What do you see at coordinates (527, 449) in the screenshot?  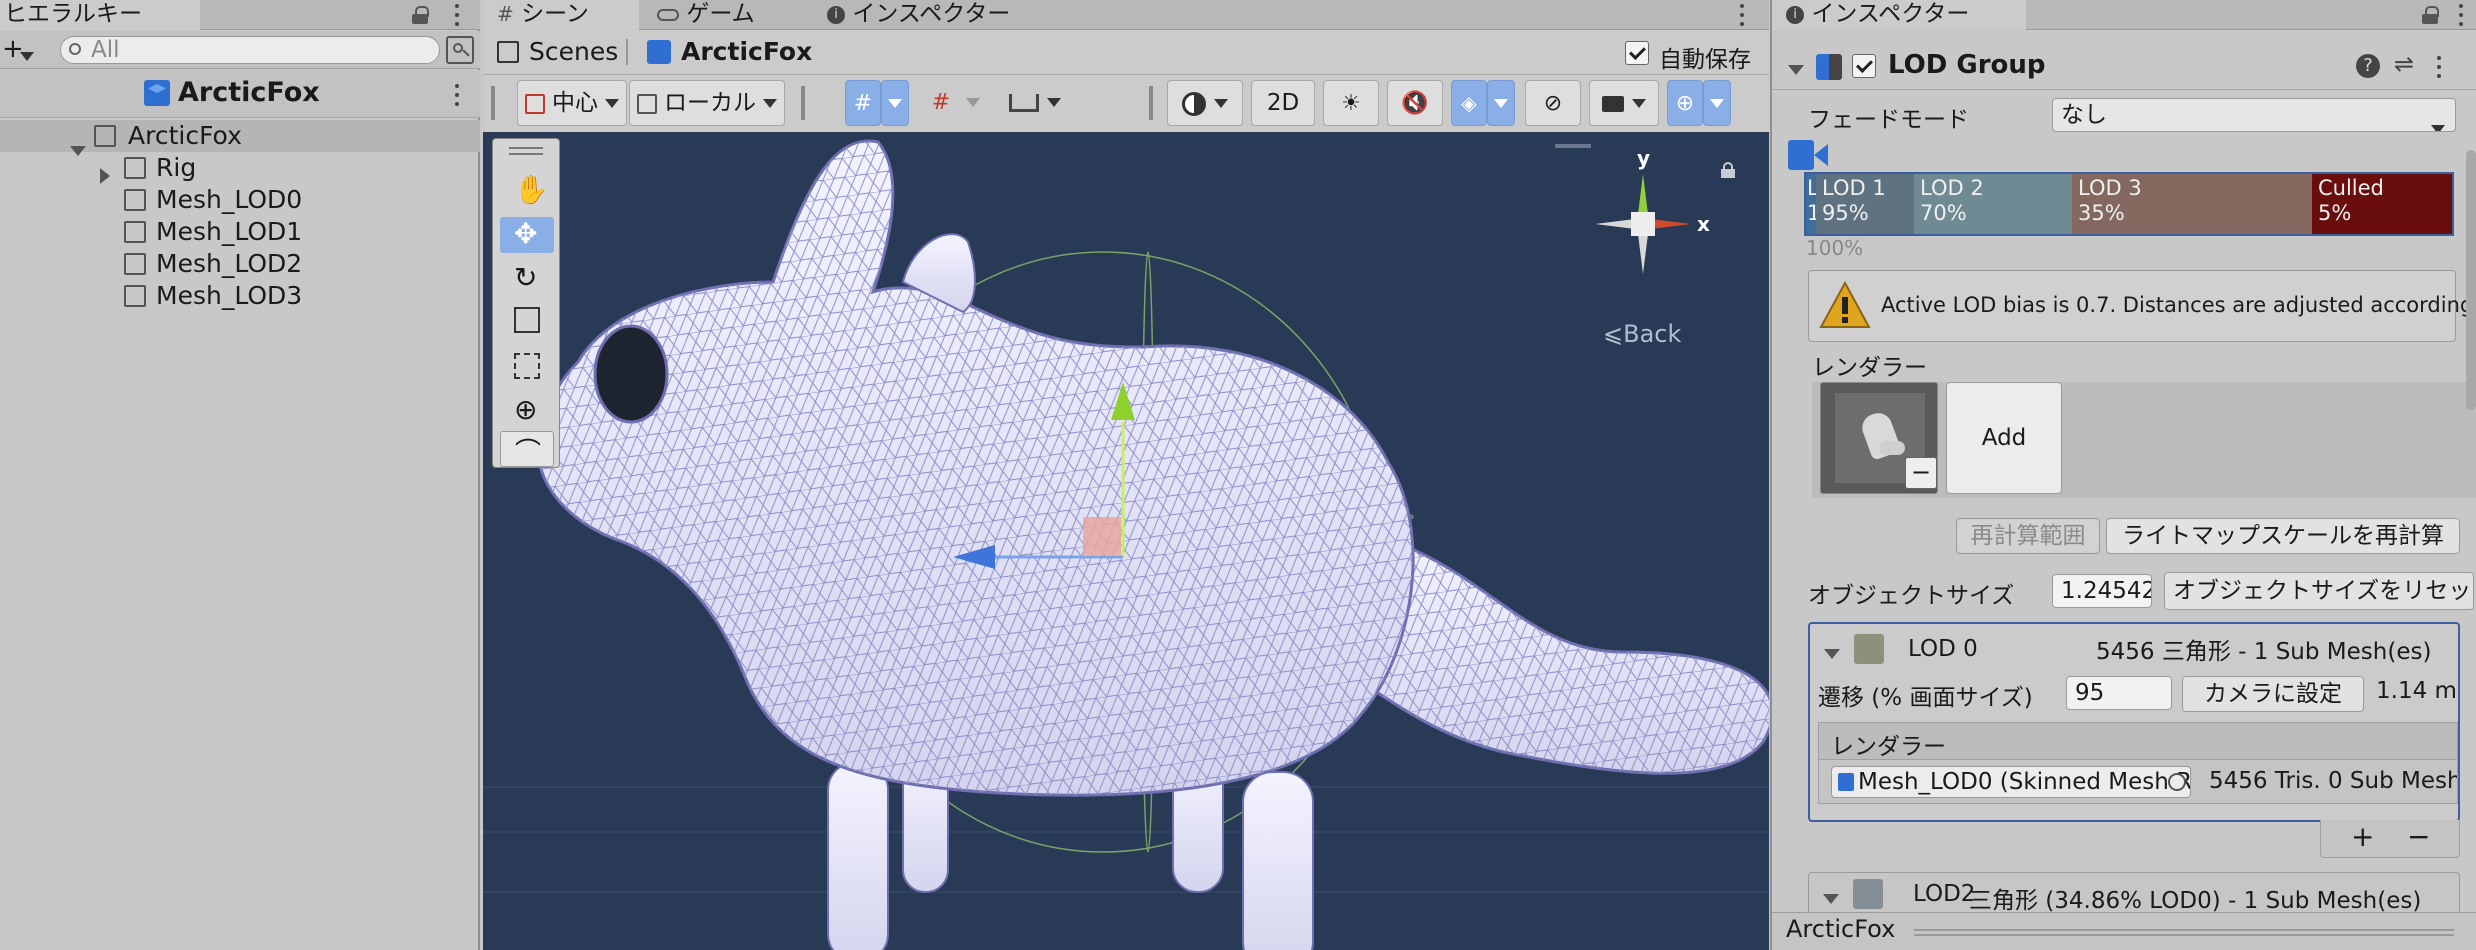 I see `custom-tool: ⌒` at bounding box center [527, 449].